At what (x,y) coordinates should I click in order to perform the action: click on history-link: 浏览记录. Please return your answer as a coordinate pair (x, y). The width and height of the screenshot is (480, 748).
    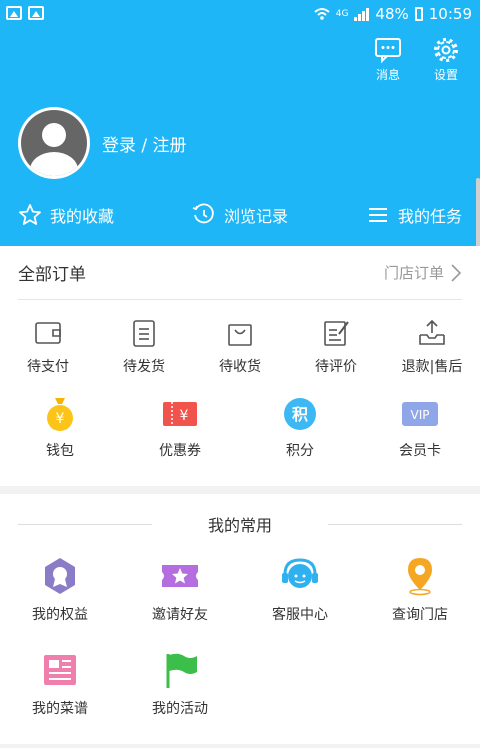
    Looking at the image, I should click on (240, 215).